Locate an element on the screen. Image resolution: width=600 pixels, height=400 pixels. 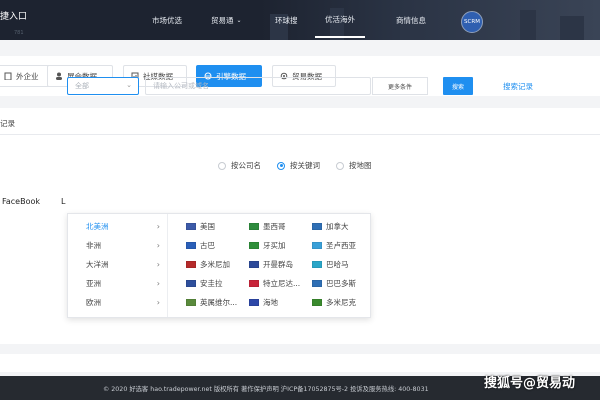
search-mode-radios: 按公司名 按关键词 按地图 is located at coordinates (303, 165).